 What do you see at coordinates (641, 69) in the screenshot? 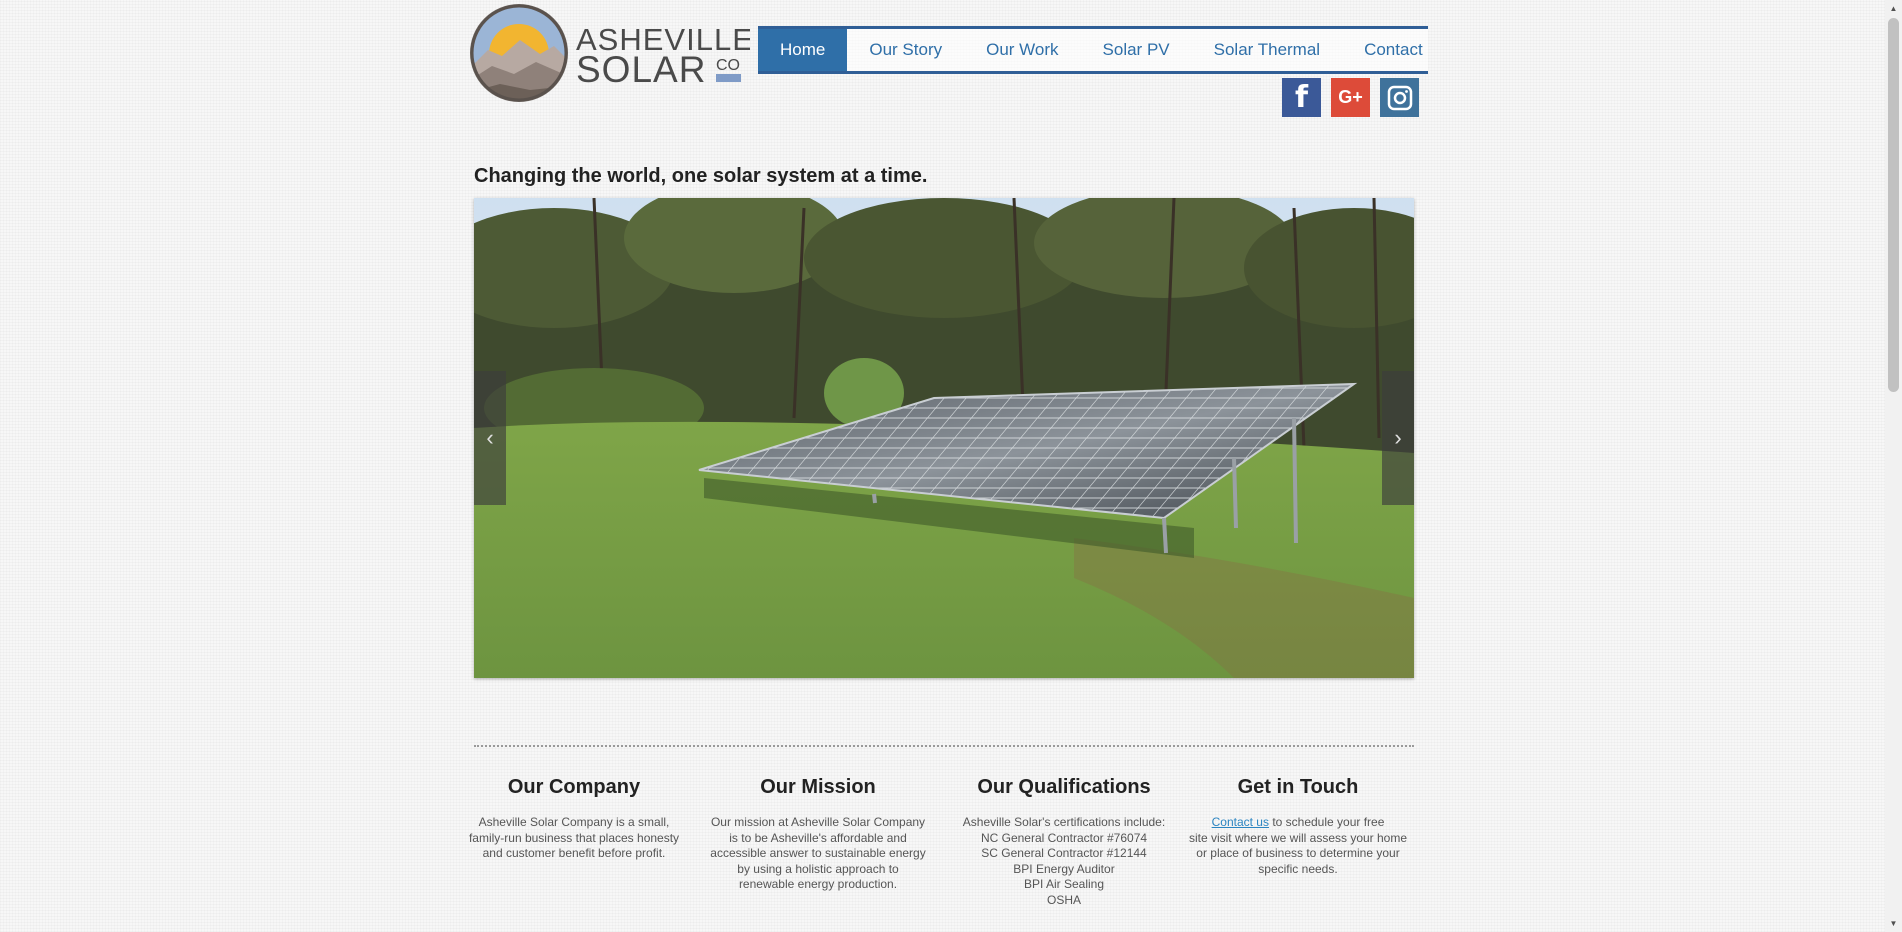
I see `logo-line2: SOLAR` at bounding box center [641, 69].